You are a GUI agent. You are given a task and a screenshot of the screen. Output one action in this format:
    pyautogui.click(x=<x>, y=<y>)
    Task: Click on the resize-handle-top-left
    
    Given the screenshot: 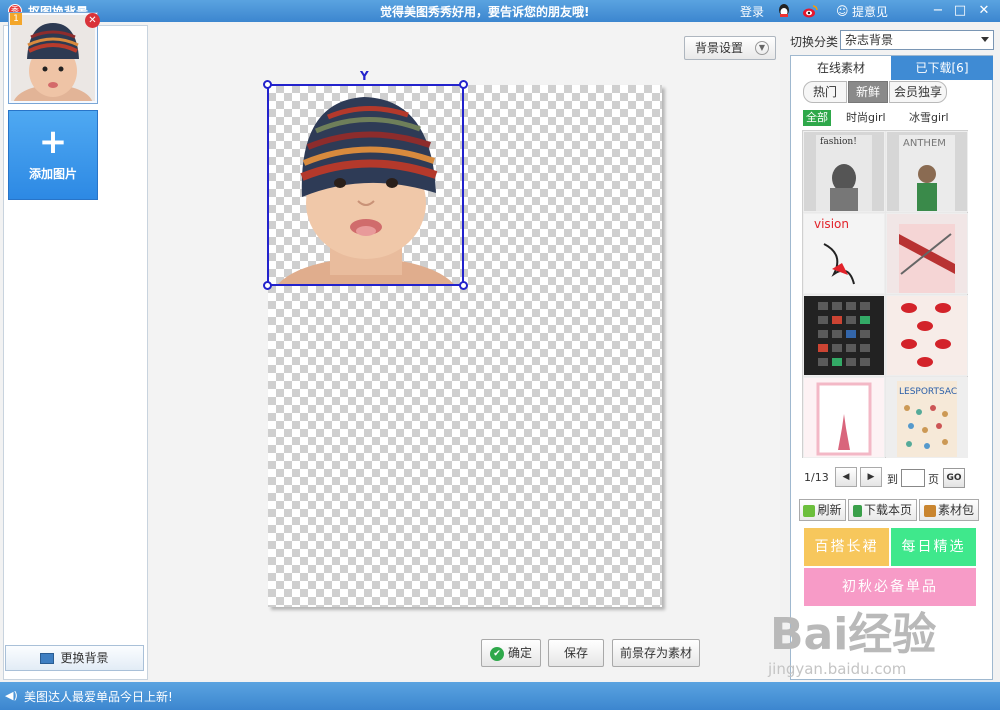 What is the action you would take?
    pyautogui.click(x=267, y=84)
    